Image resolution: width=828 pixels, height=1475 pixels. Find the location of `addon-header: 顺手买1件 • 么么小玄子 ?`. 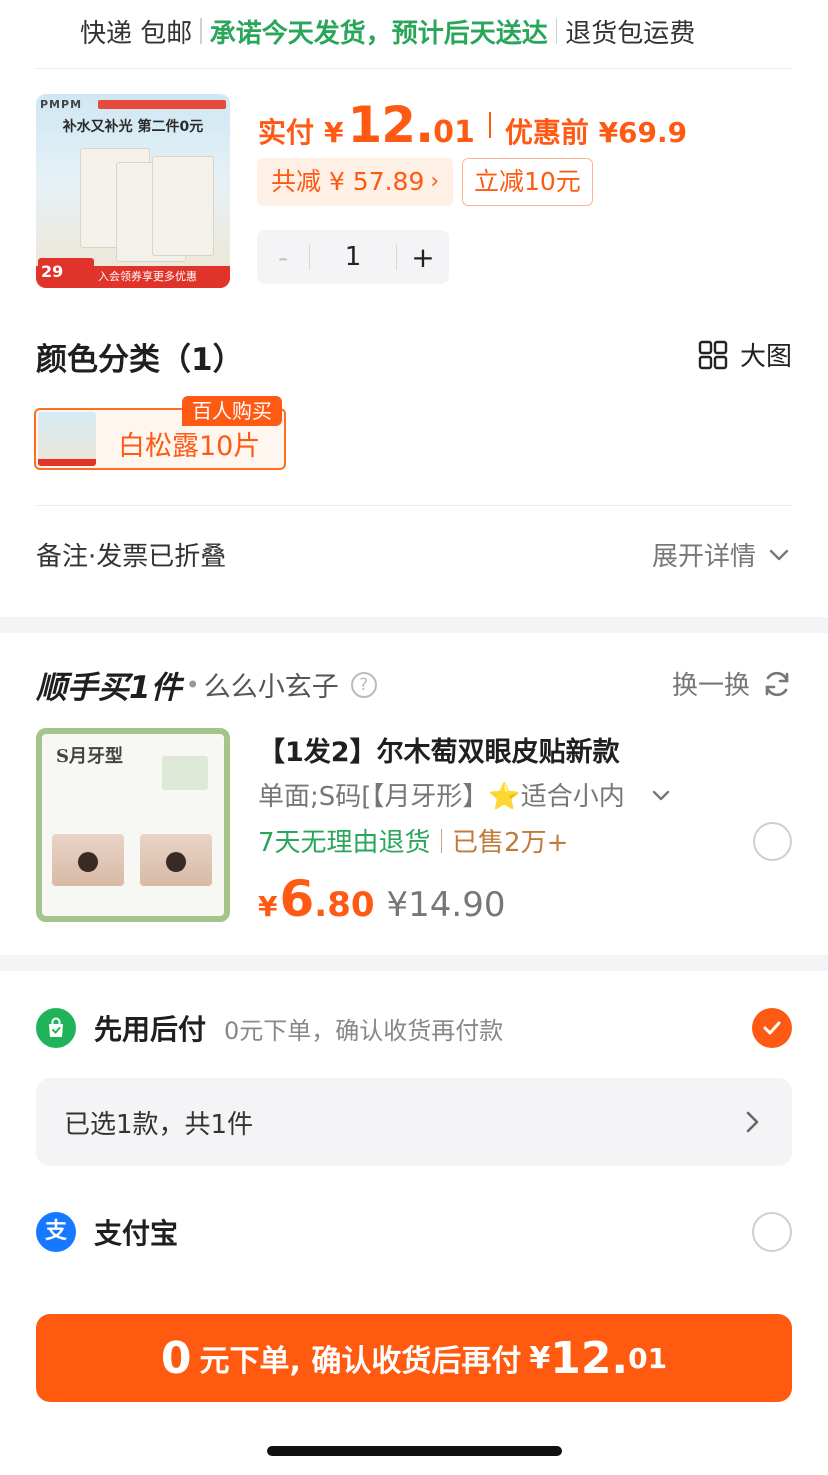

addon-header: 顺手买1件 • 么么小玄子 ? is located at coordinates (206, 684).